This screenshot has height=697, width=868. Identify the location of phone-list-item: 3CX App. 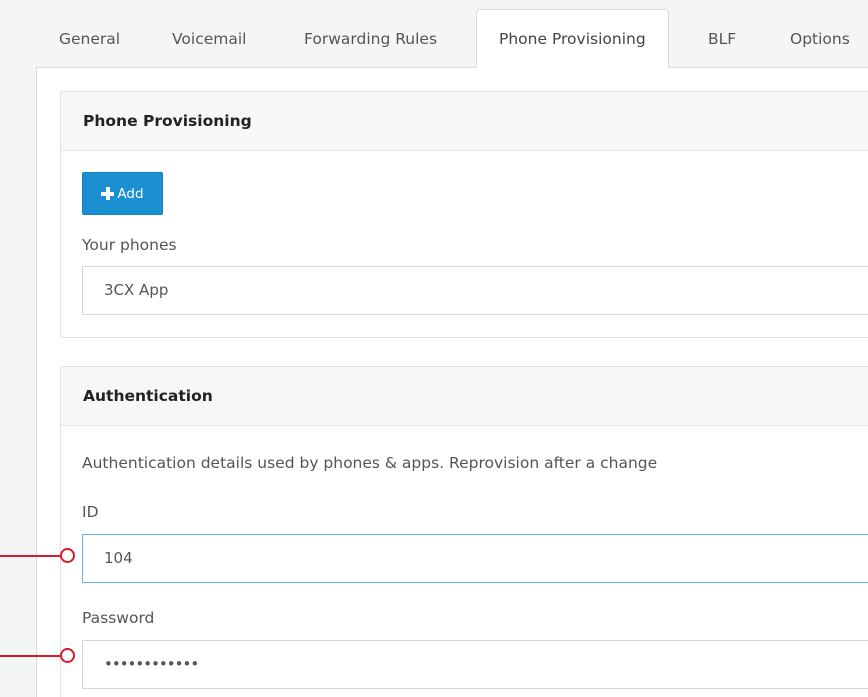
(475, 290).